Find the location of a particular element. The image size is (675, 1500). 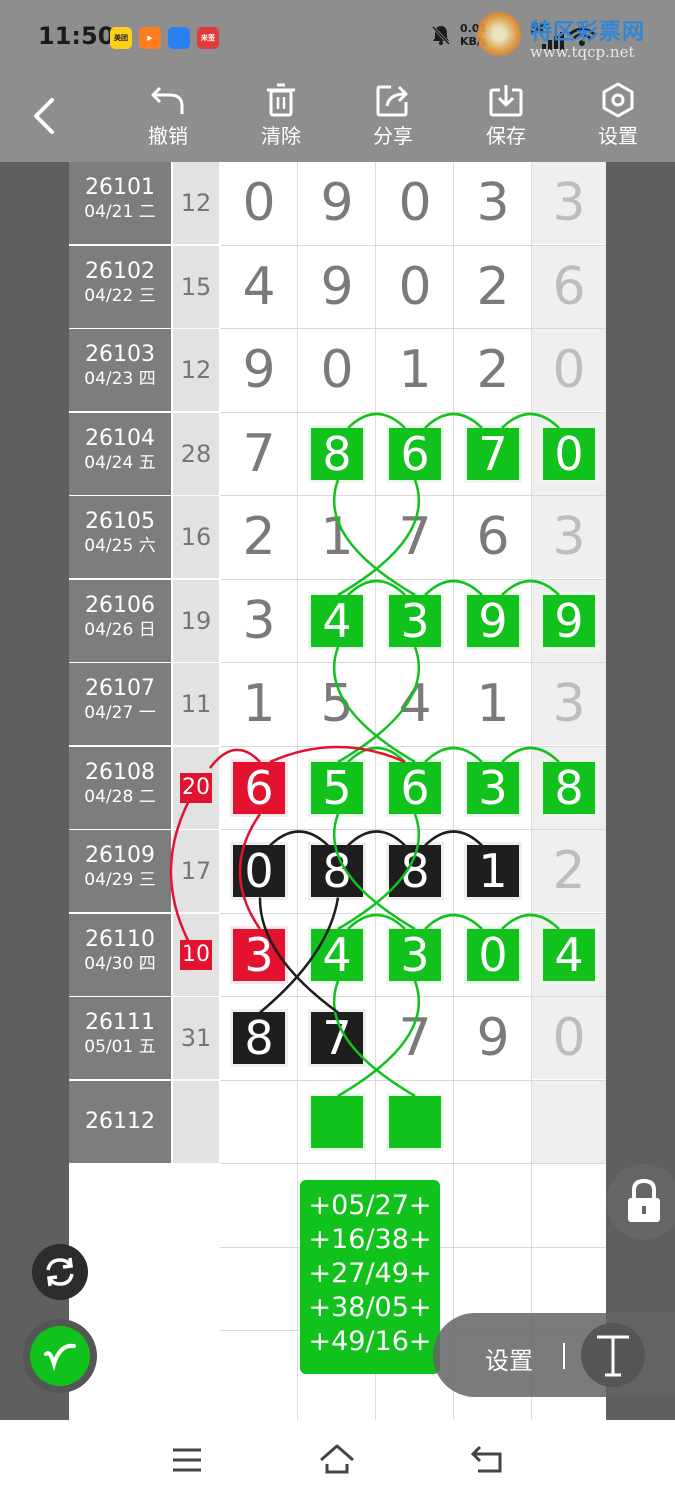

pen-button is located at coordinates (60, 1356).